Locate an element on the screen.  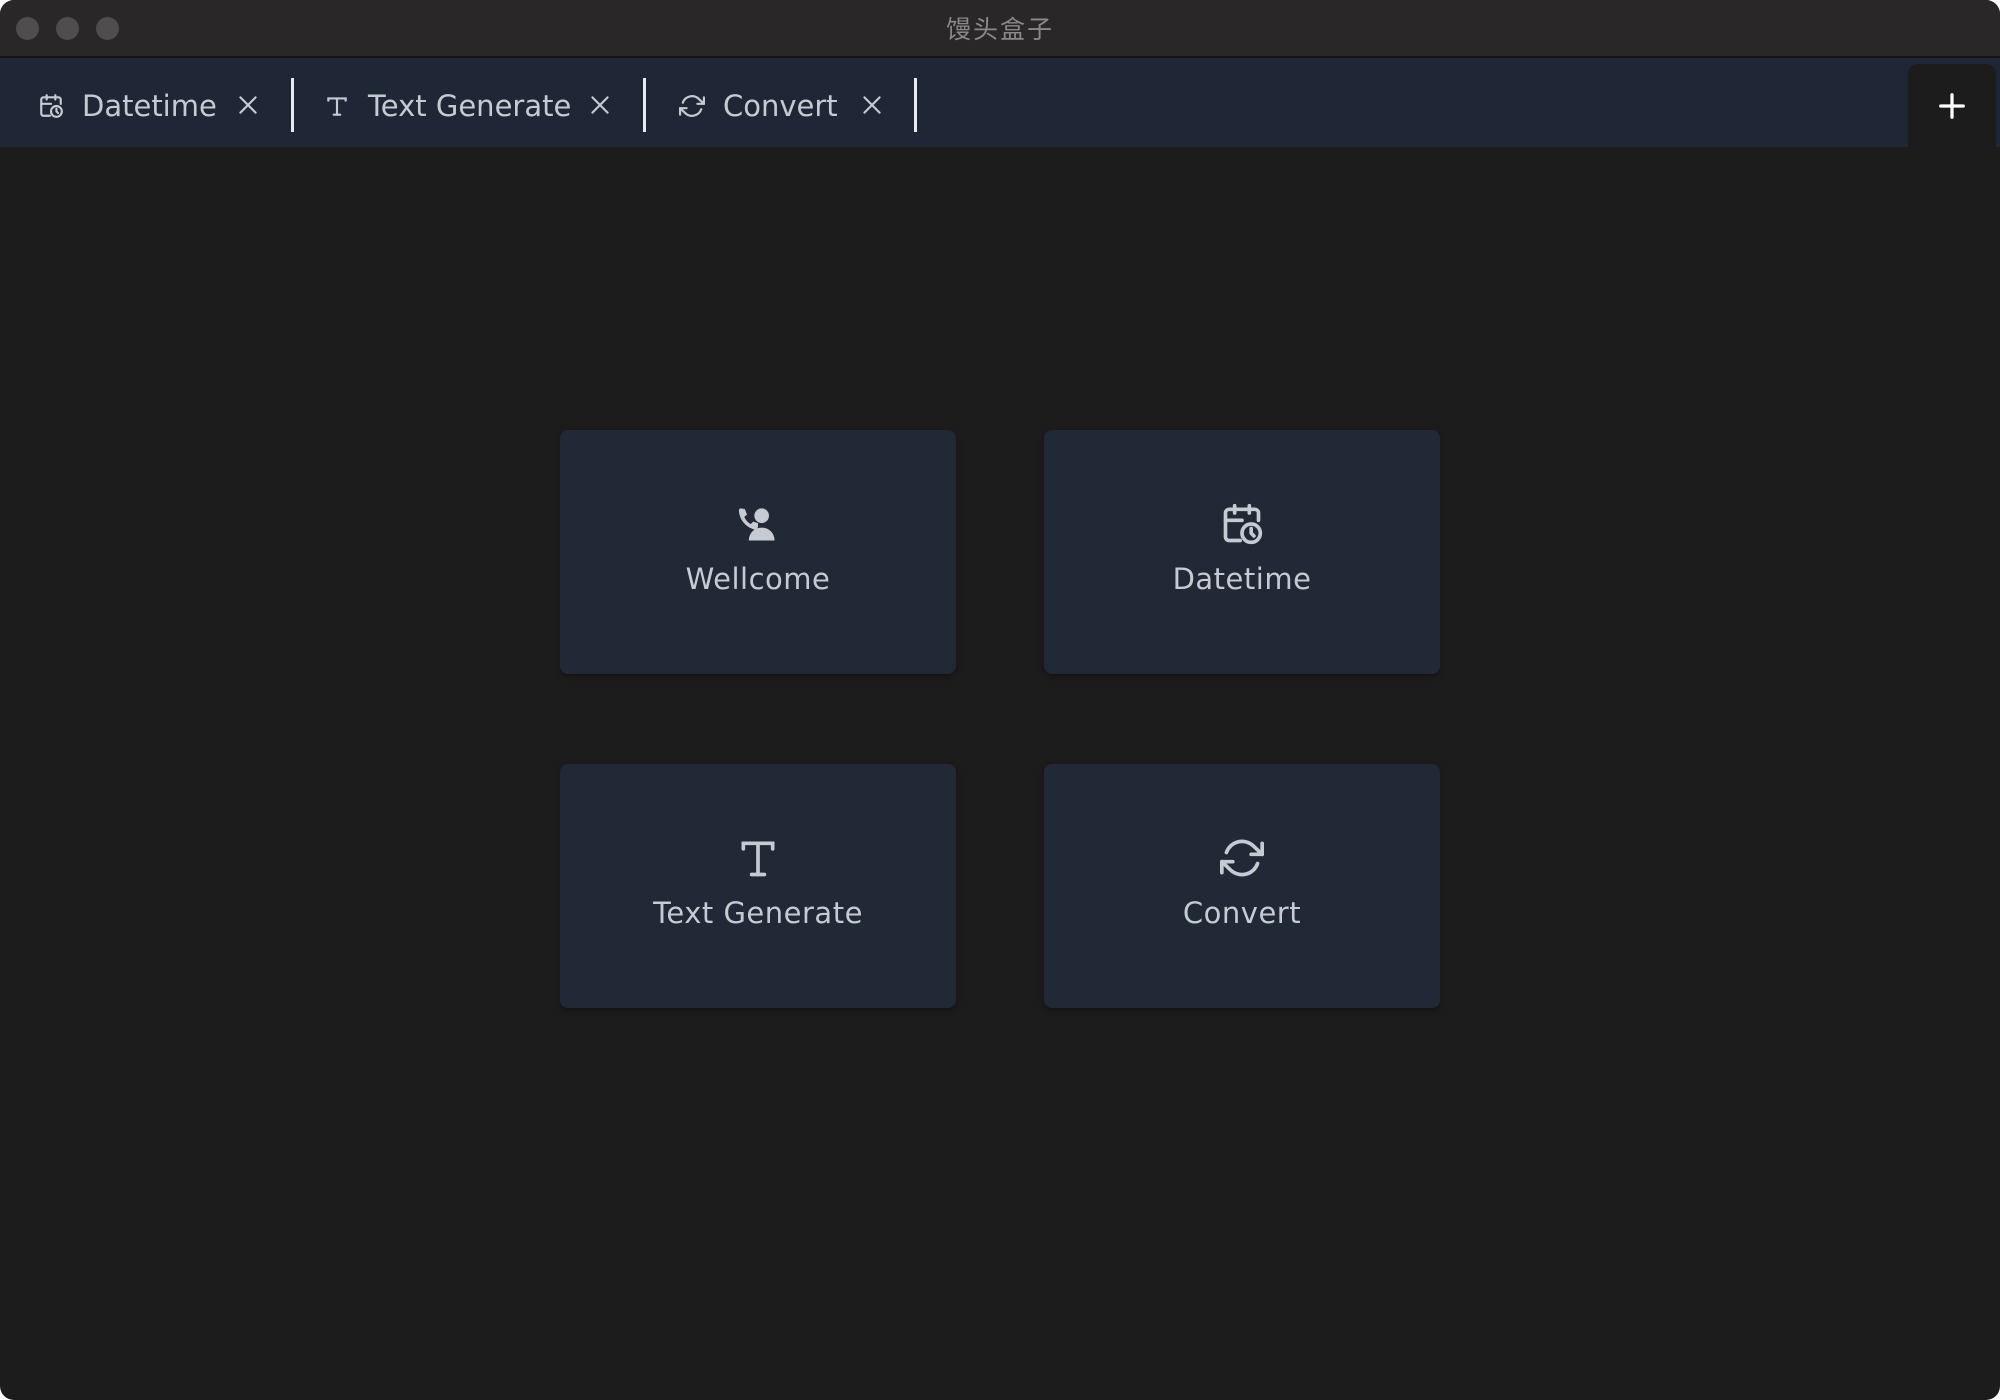
tab-datetime: Datetime is located at coordinates (127, 106).